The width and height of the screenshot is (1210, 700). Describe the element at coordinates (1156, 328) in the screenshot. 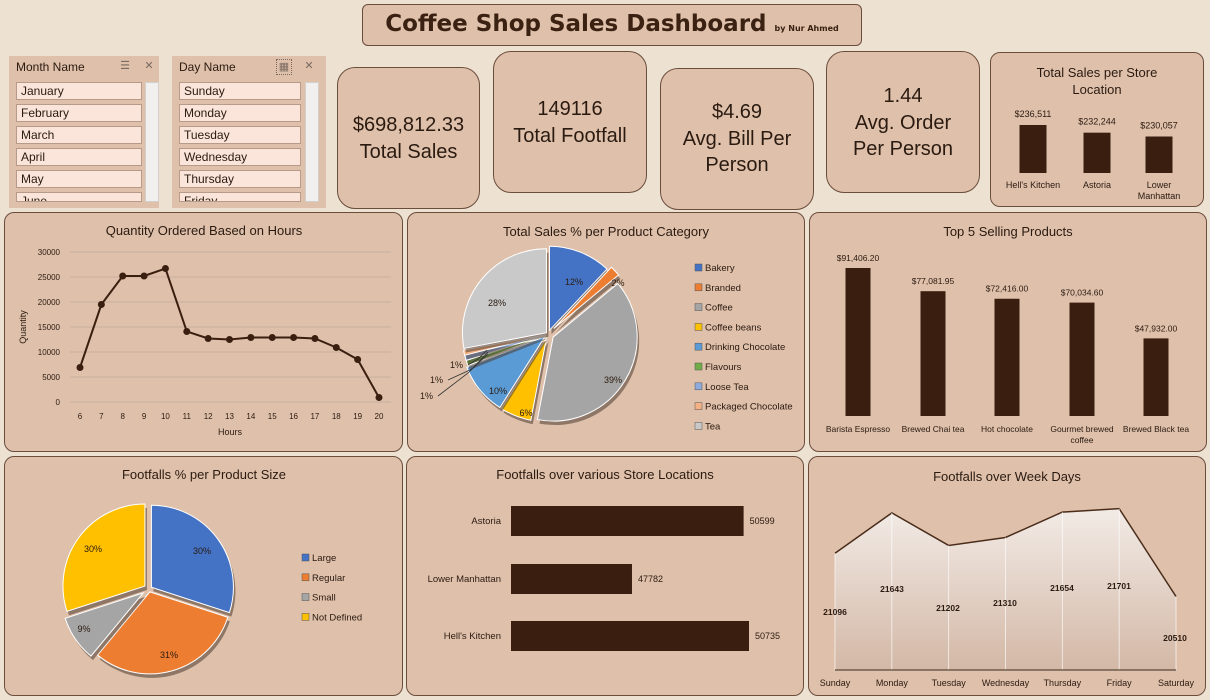

I see `data-label: $47,932.00` at that location.